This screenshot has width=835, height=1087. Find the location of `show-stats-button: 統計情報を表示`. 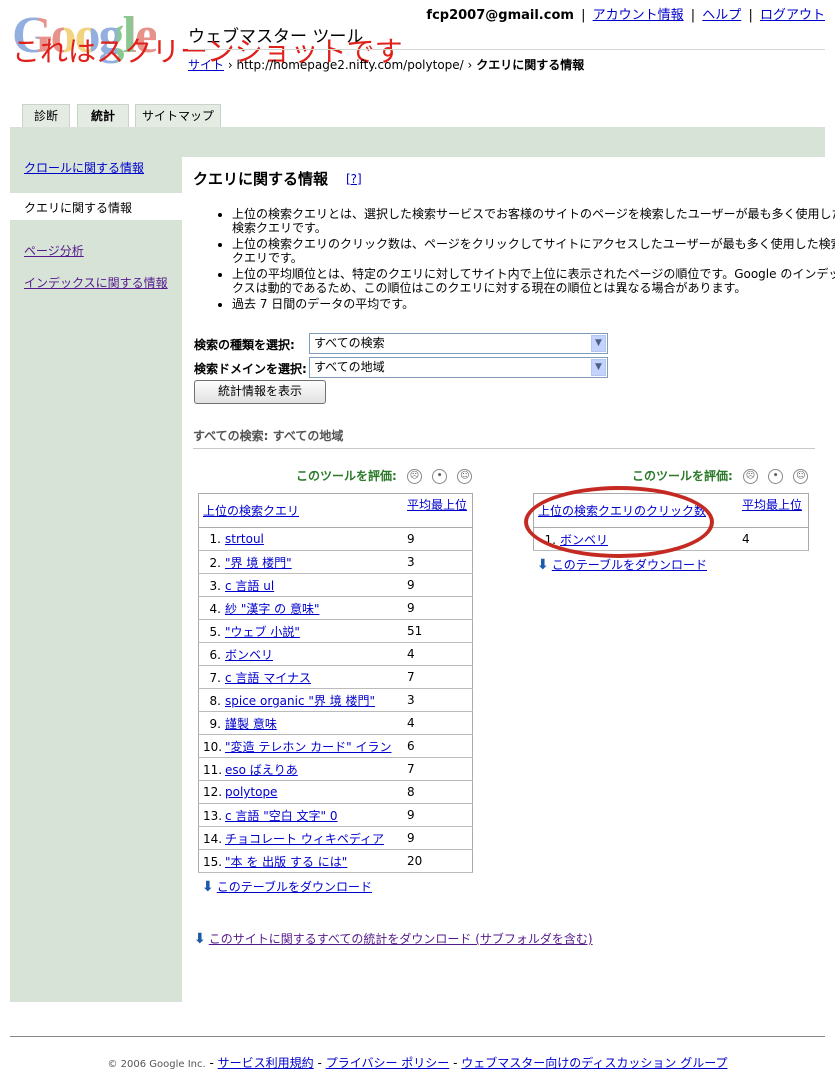

show-stats-button: 統計情報を表示 is located at coordinates (260, 392).